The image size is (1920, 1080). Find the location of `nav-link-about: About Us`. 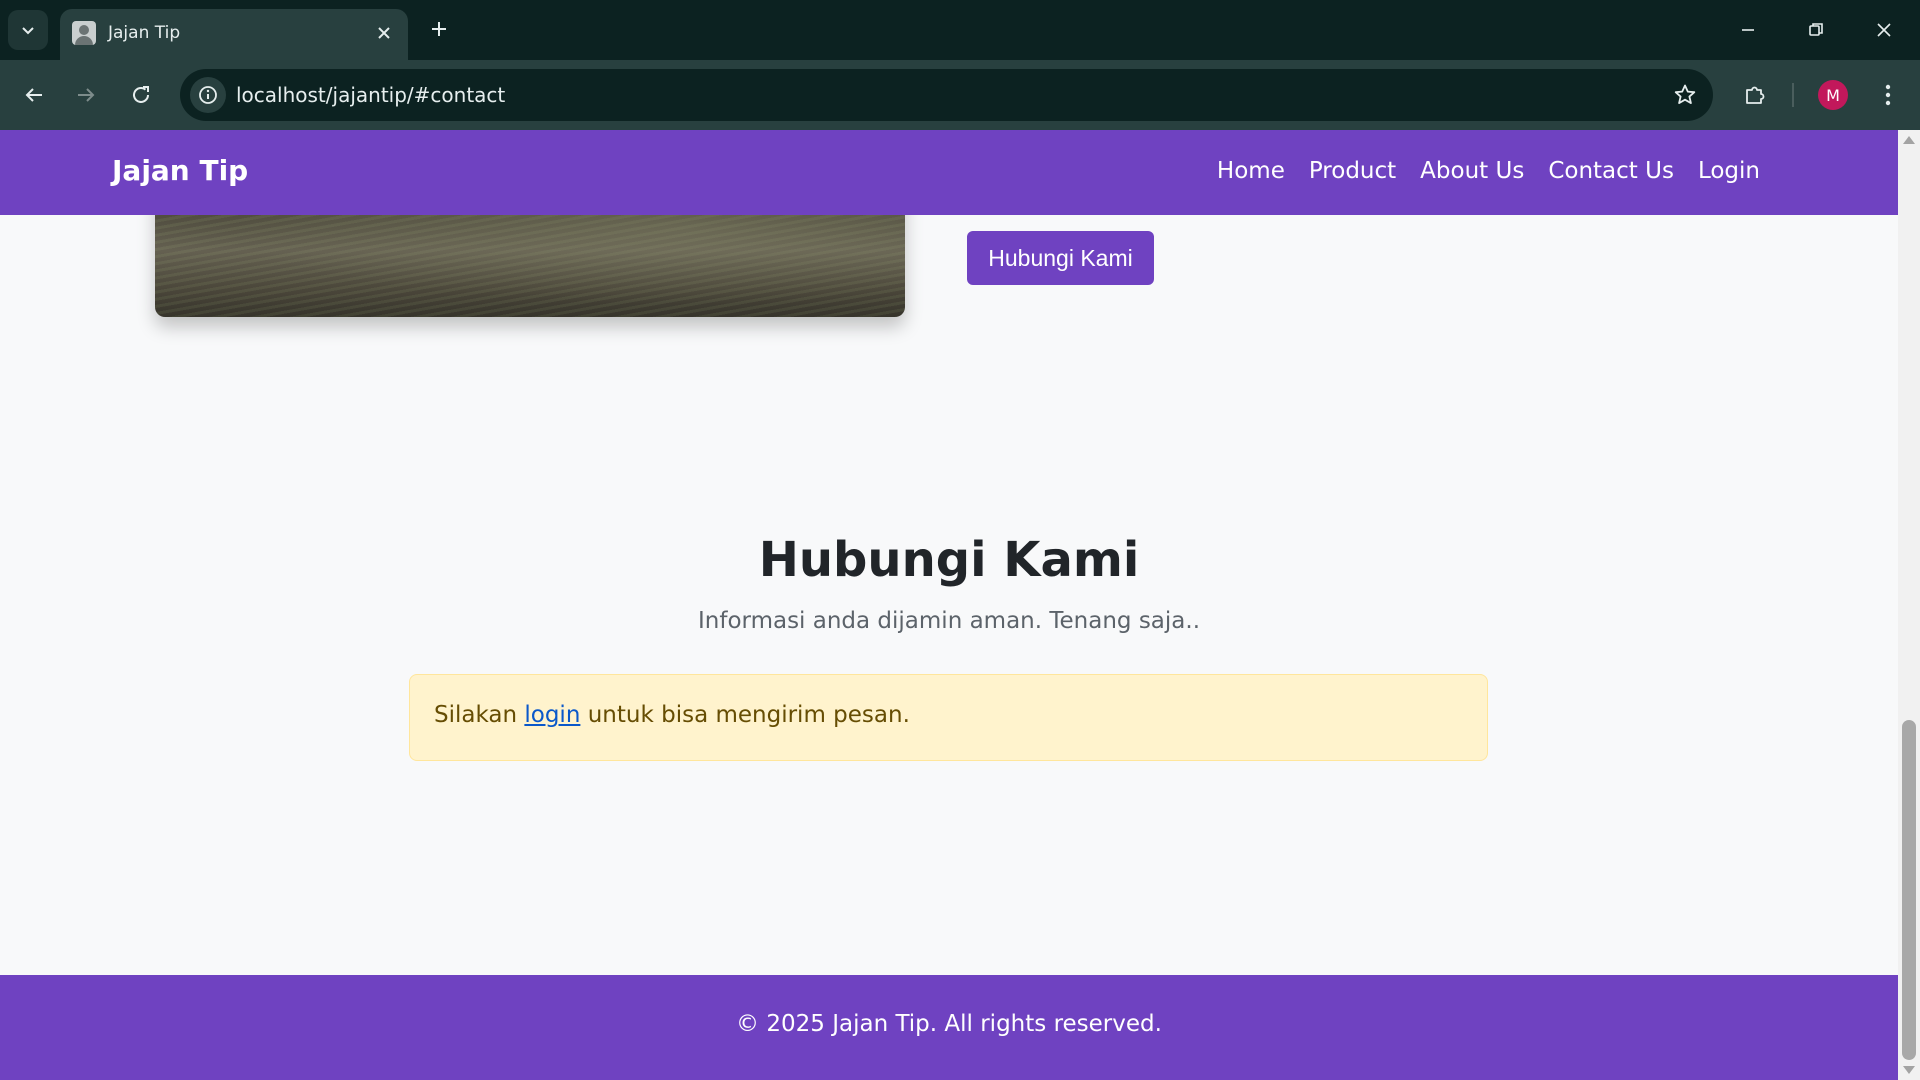

nav-link-about: About Us is located at coordinates (1472, 171).